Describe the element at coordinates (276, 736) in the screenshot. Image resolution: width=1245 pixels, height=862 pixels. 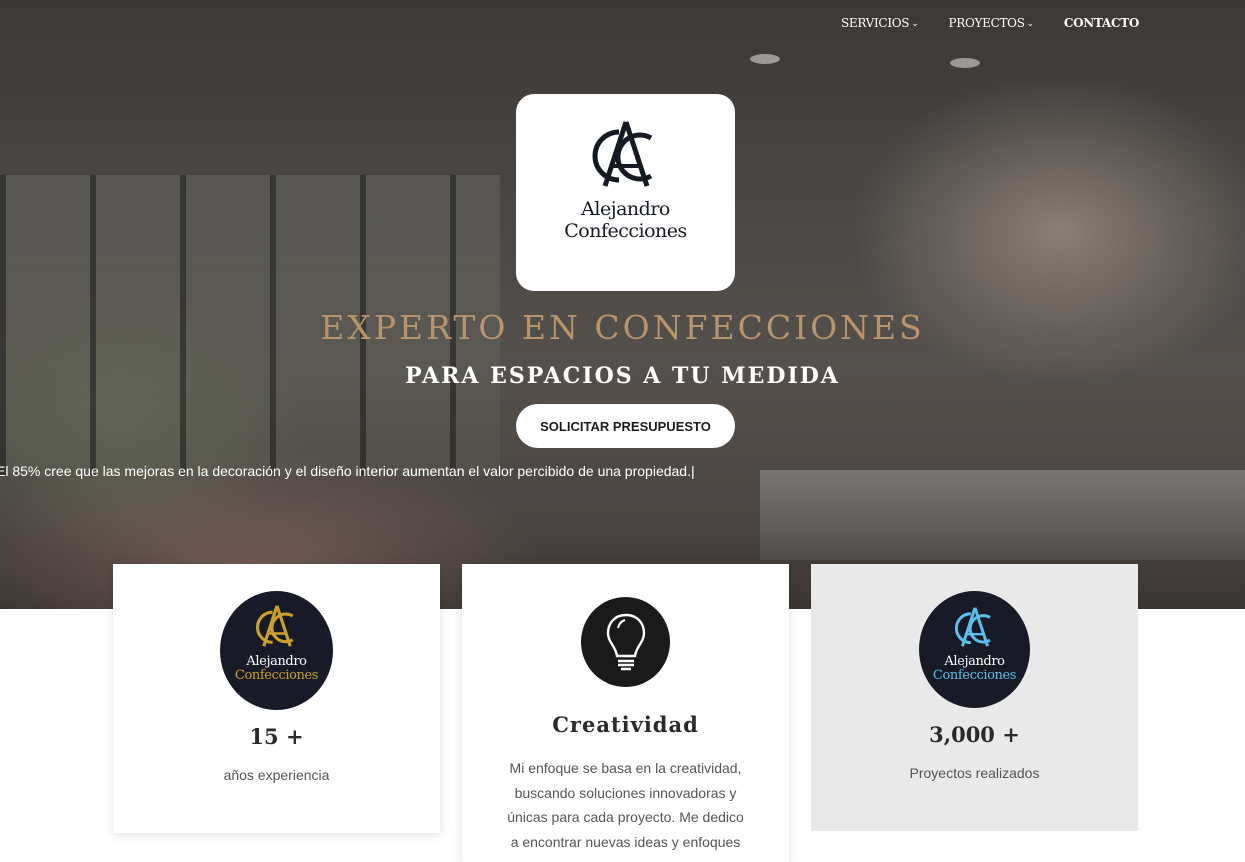
I see `stat-value: 15 +` at that location.